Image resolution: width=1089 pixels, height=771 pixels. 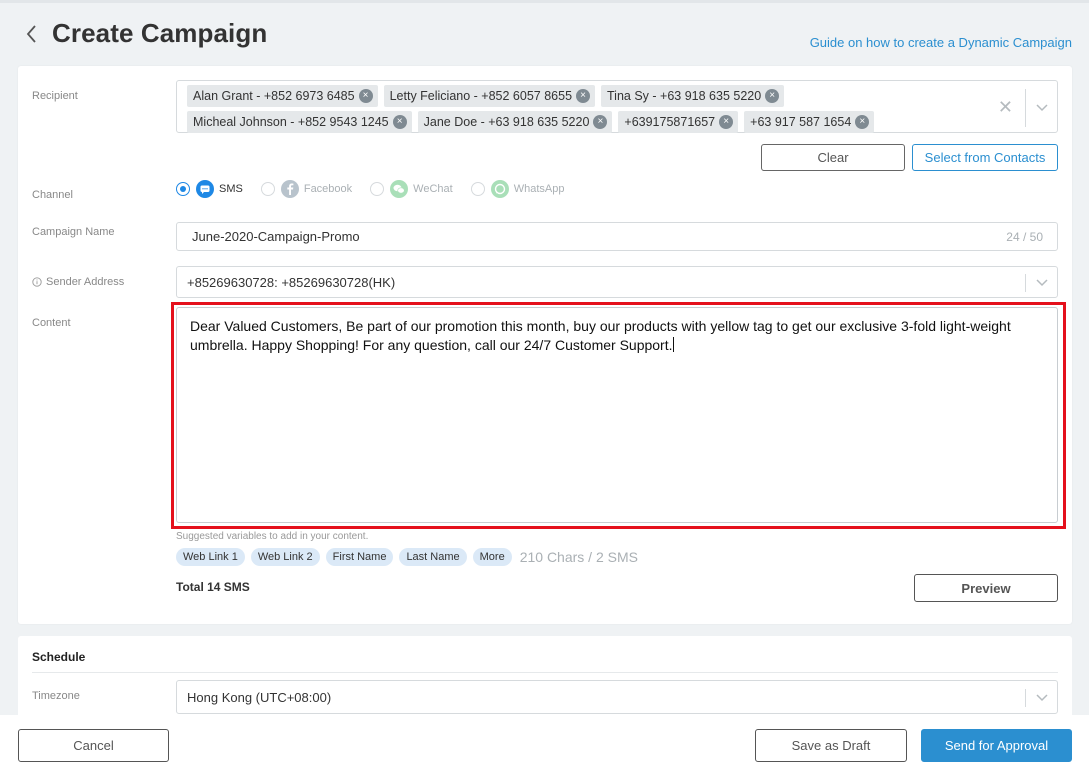 What do you see at coordinates (544, 1) in the screenshot?
I see `top-divider` at bounding box center [544, 1].